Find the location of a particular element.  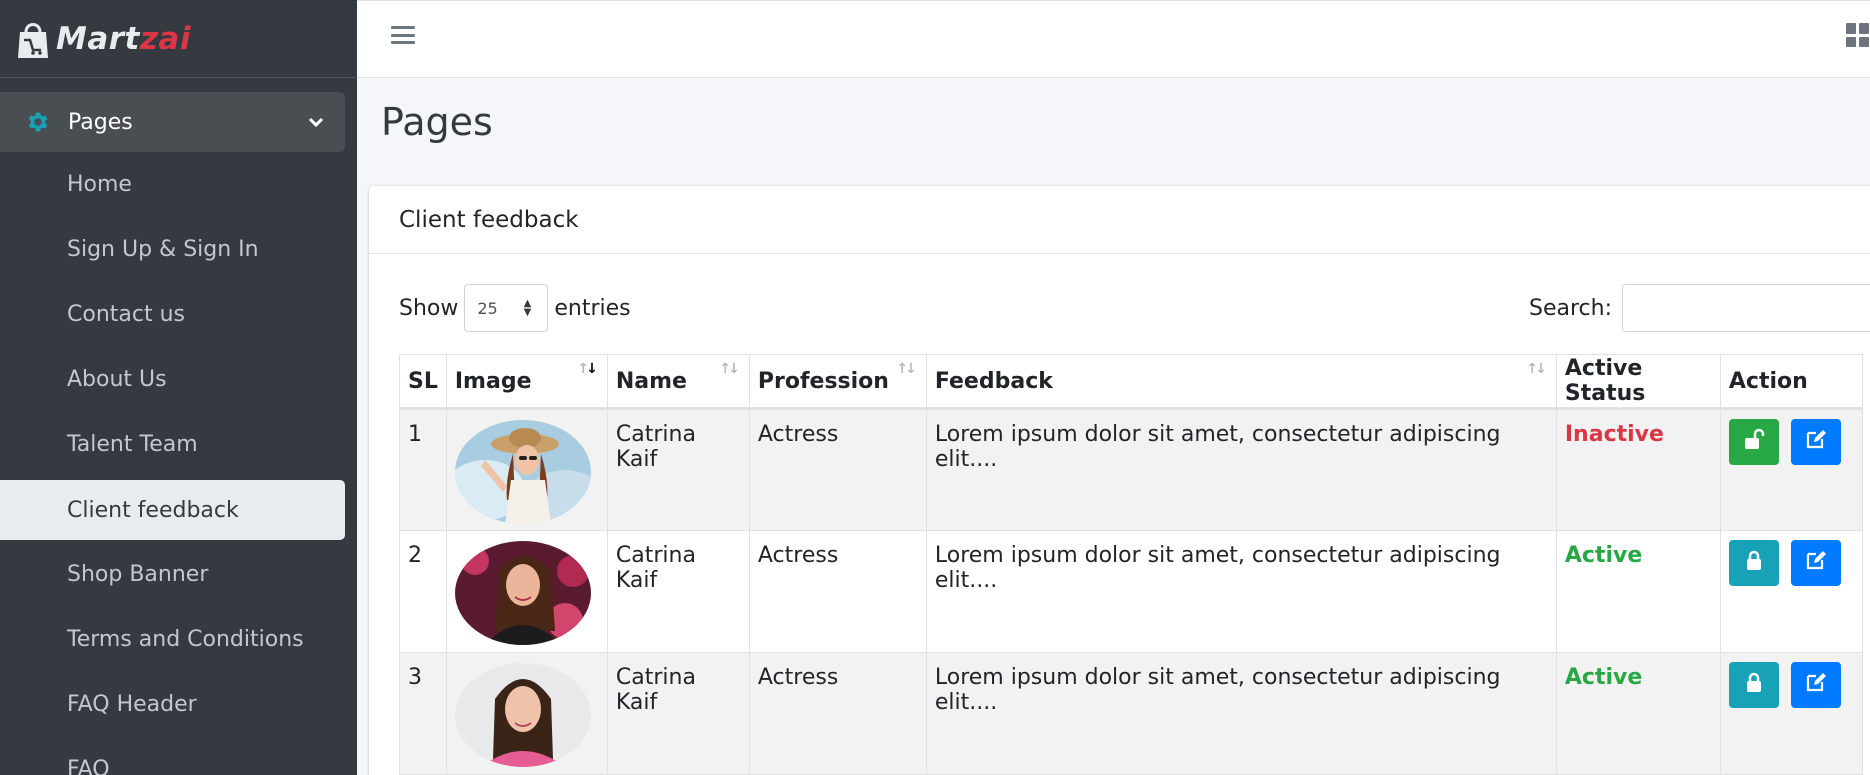

column-header-image: Image ↑↓ is located at coordinates (526, 382).